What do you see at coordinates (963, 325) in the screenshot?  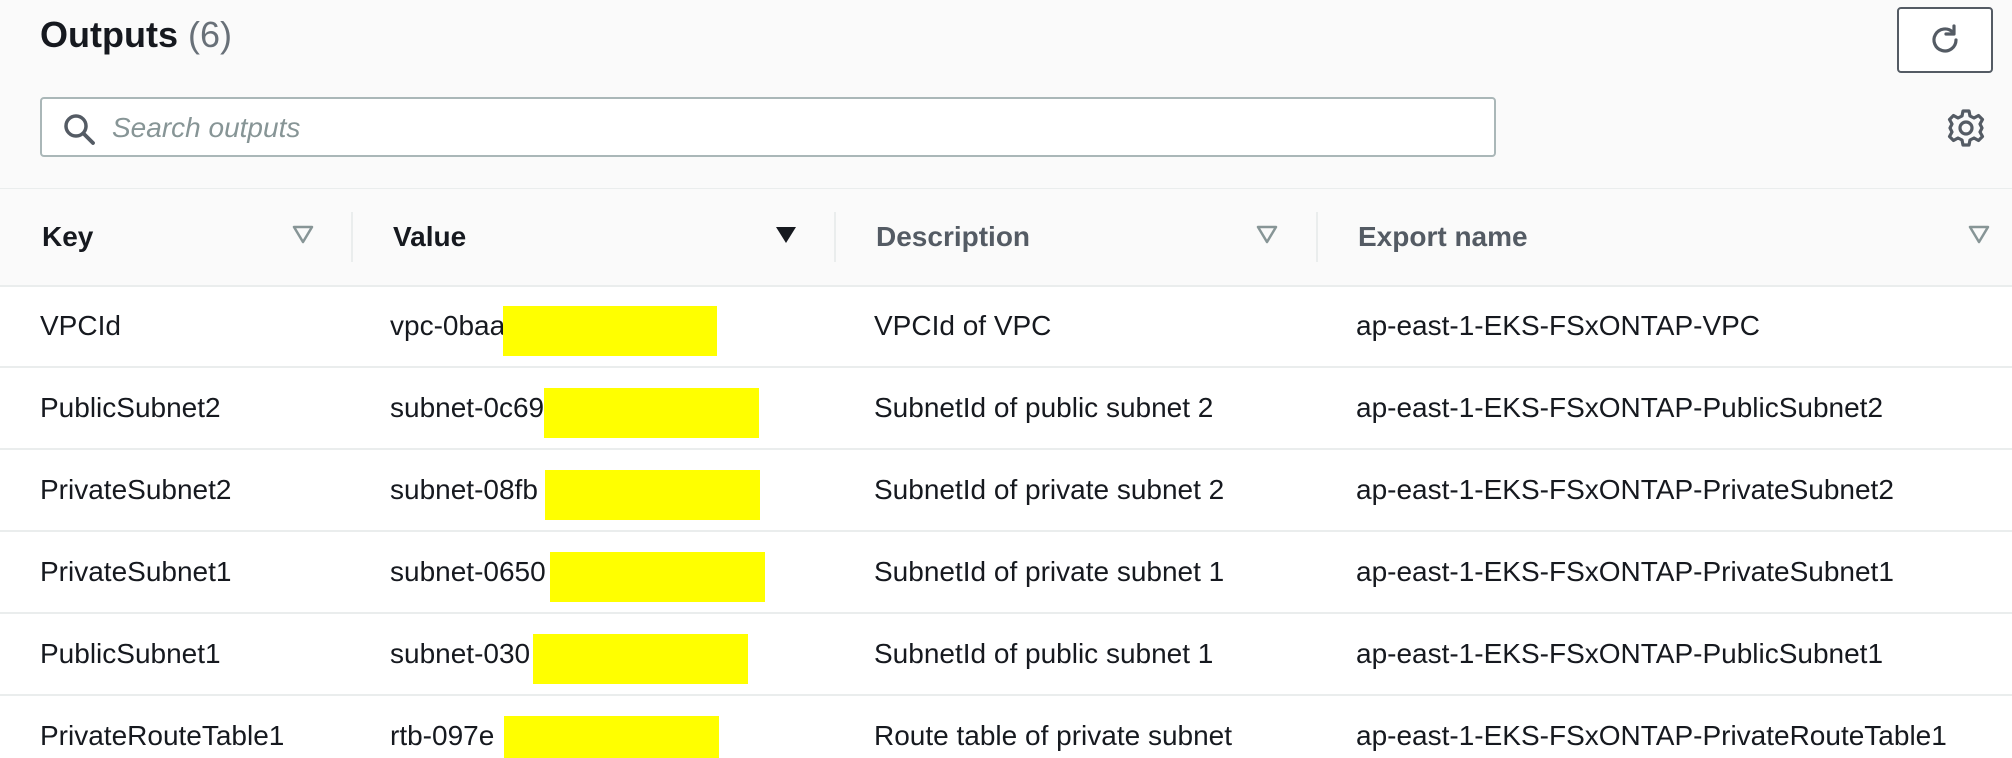 I see `cell-description: VPCId of VPC` at bounding box center [963, 325].